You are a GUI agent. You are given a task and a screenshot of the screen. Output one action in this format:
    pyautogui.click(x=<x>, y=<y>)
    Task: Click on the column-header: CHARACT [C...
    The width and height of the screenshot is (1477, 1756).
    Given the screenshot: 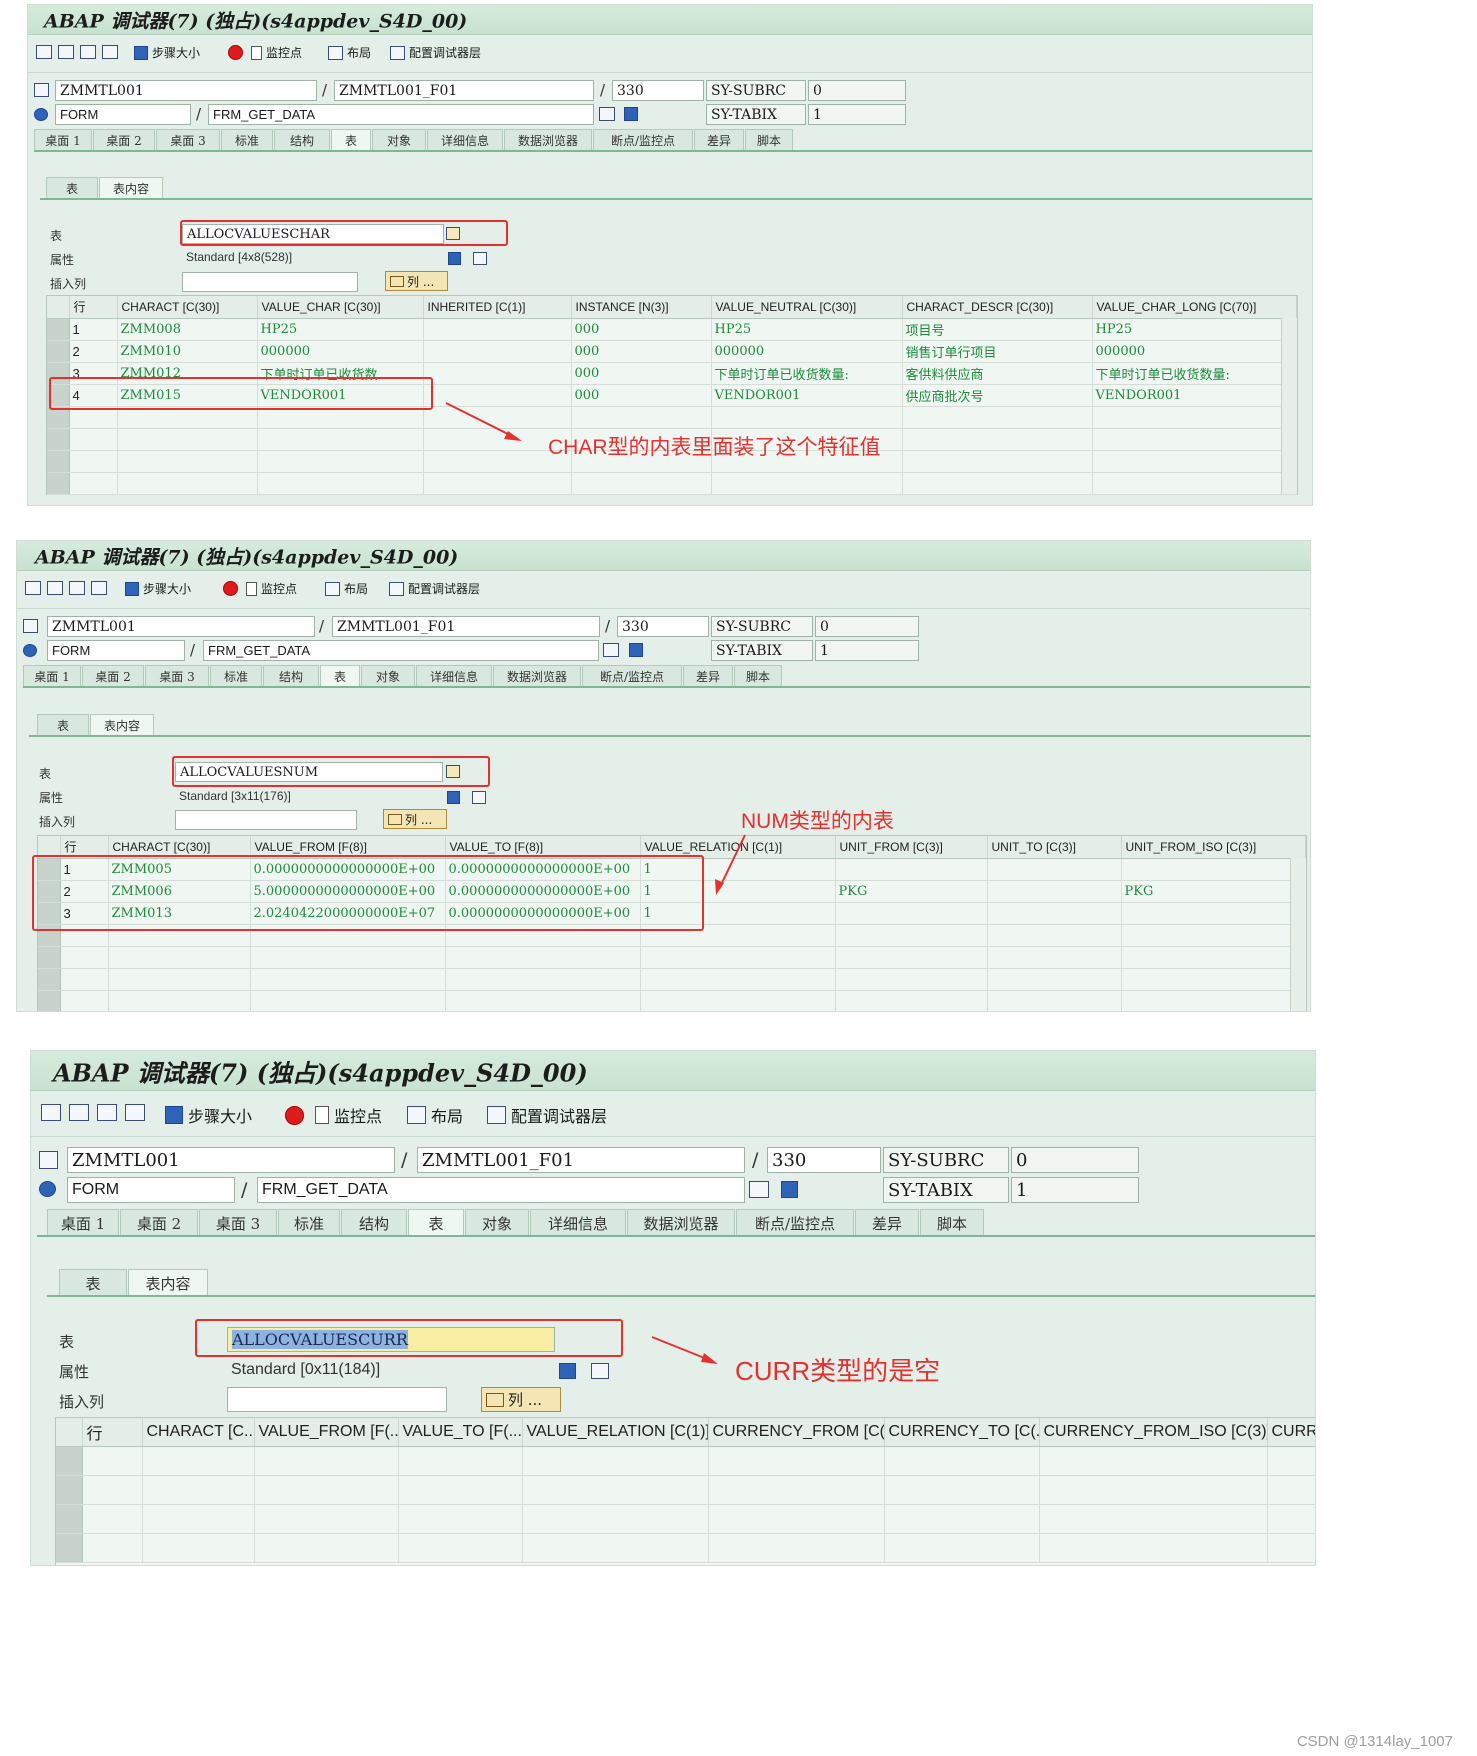 What is the action you would take?
    pyautogui.click(x=198, y=1432)
    